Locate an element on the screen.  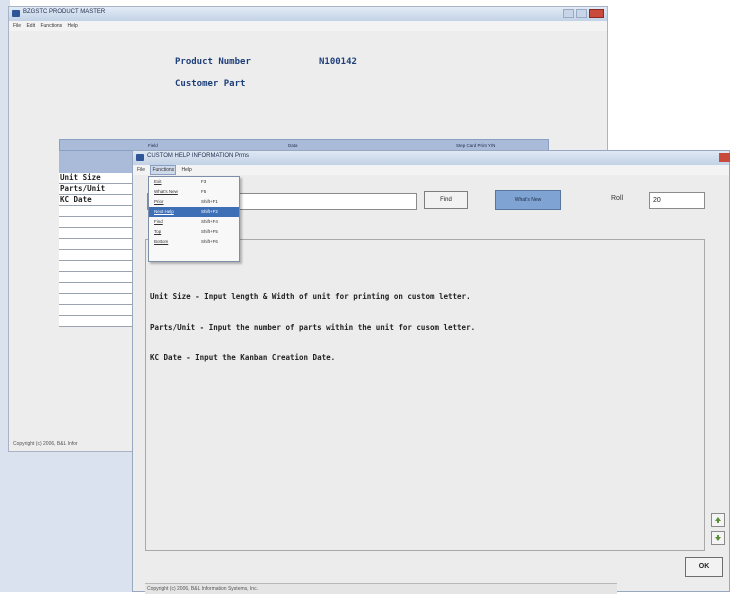
table-row: Unit Size is located at coordinates (99, 178).